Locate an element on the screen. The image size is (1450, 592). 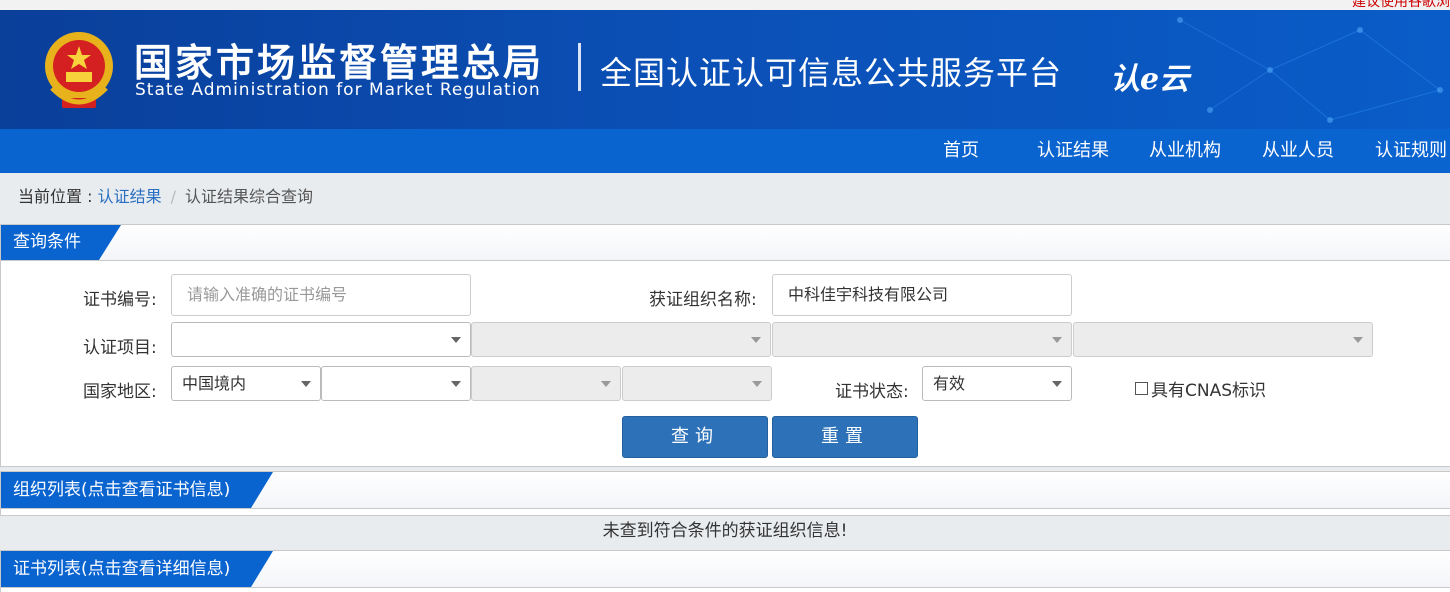
status-select: 有效 is located at coordinates (997, 383).